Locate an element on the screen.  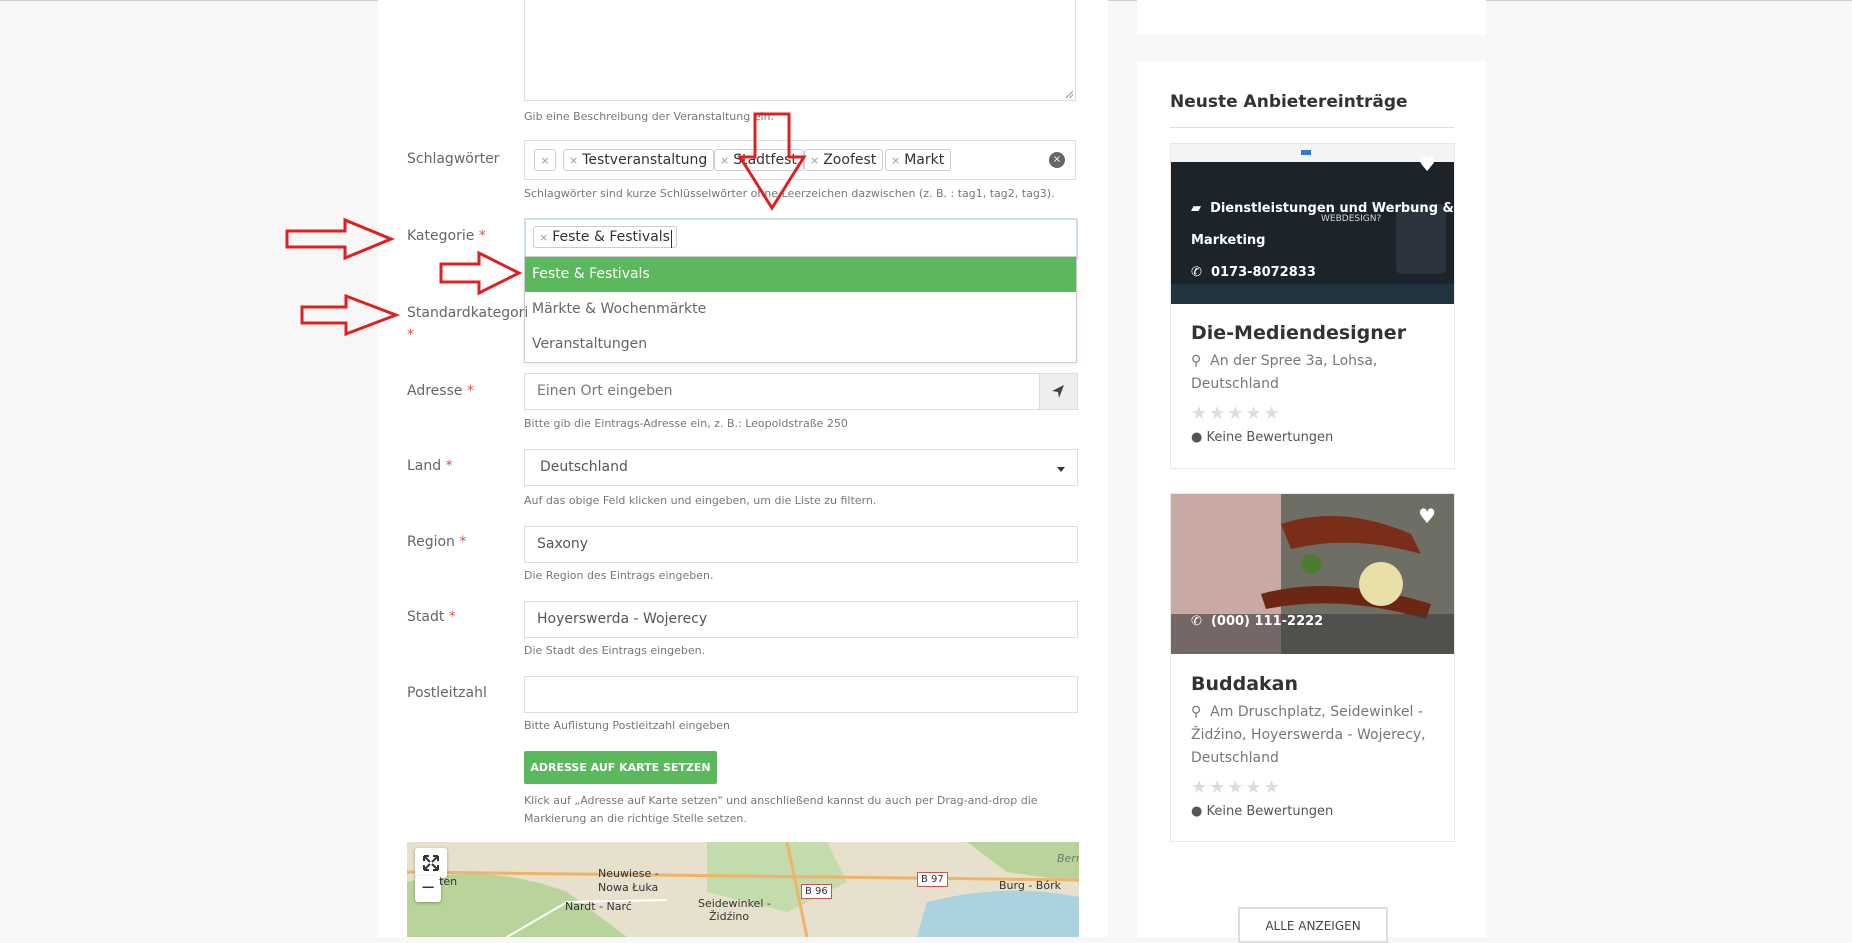
default-category-required: * is located at coordinates (410, 335).